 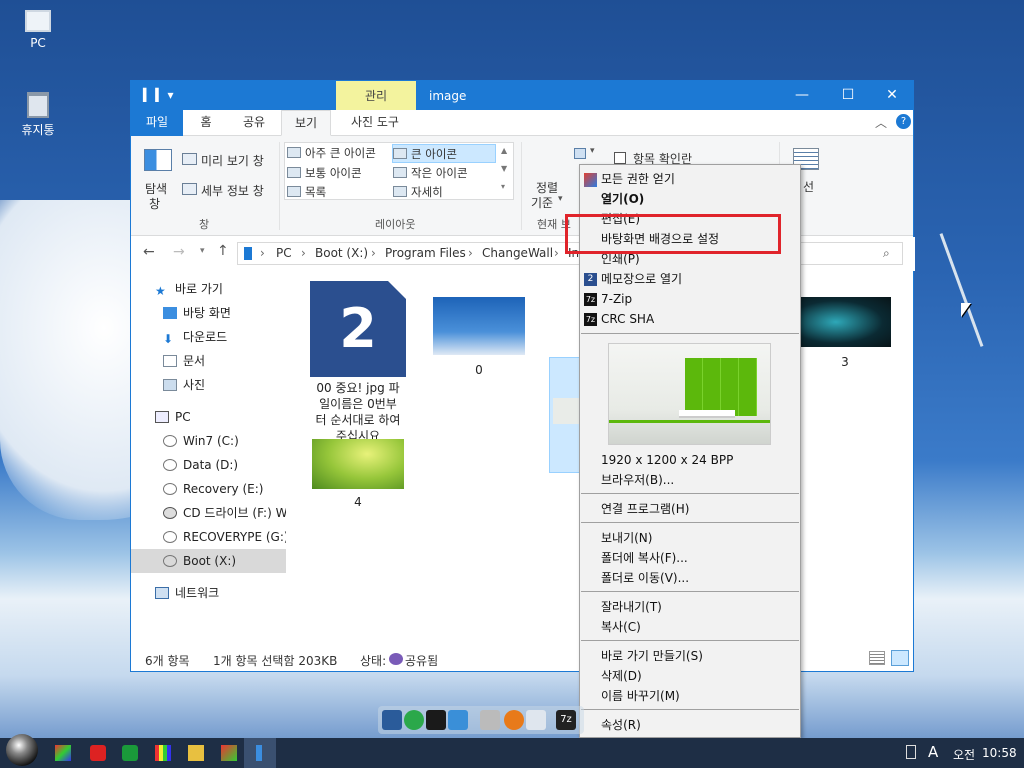 I want to click on dock-network-icon, so click(x=458, y=720).